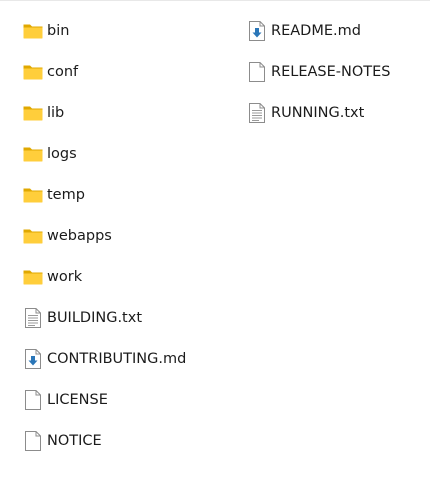 Image resolution: width=430 pixels, height=488 pixels. Describe the element at coordinates (66, 194) in the screenshot. I see `file-name: temp` at that location.